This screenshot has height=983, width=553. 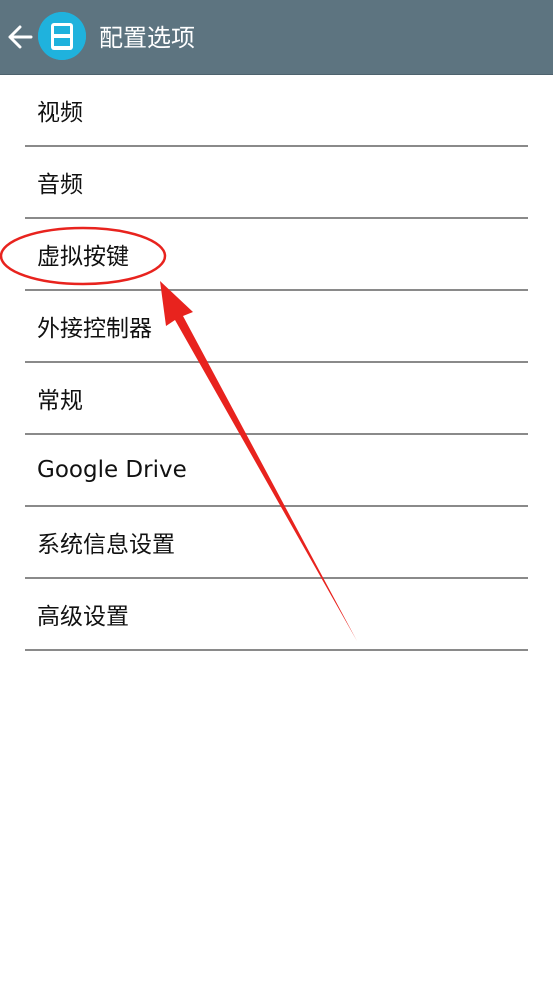 I want to click on menu-item-external-controller: 外接控制器, so click(x=276, y=327).